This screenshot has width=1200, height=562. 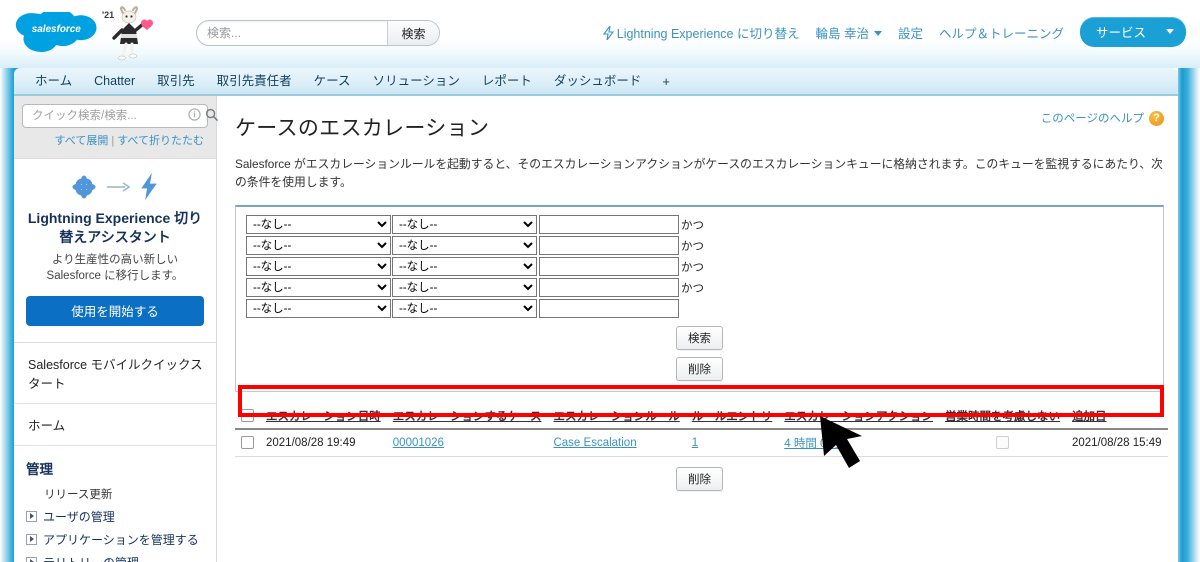 I want to click on column-header-added-date: 追加日, so click(x=1116, y=418).